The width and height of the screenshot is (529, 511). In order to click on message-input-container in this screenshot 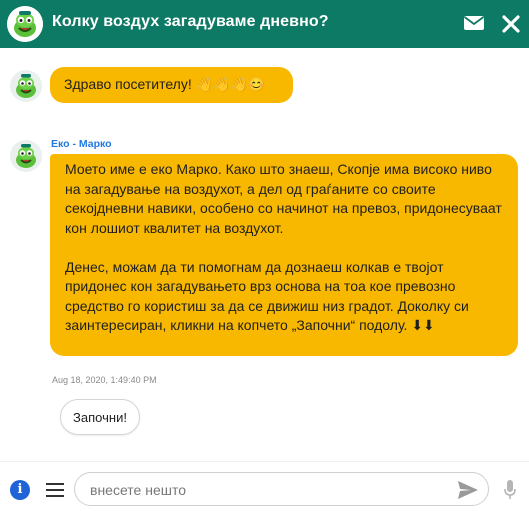, I will do `click(281, 489)`.